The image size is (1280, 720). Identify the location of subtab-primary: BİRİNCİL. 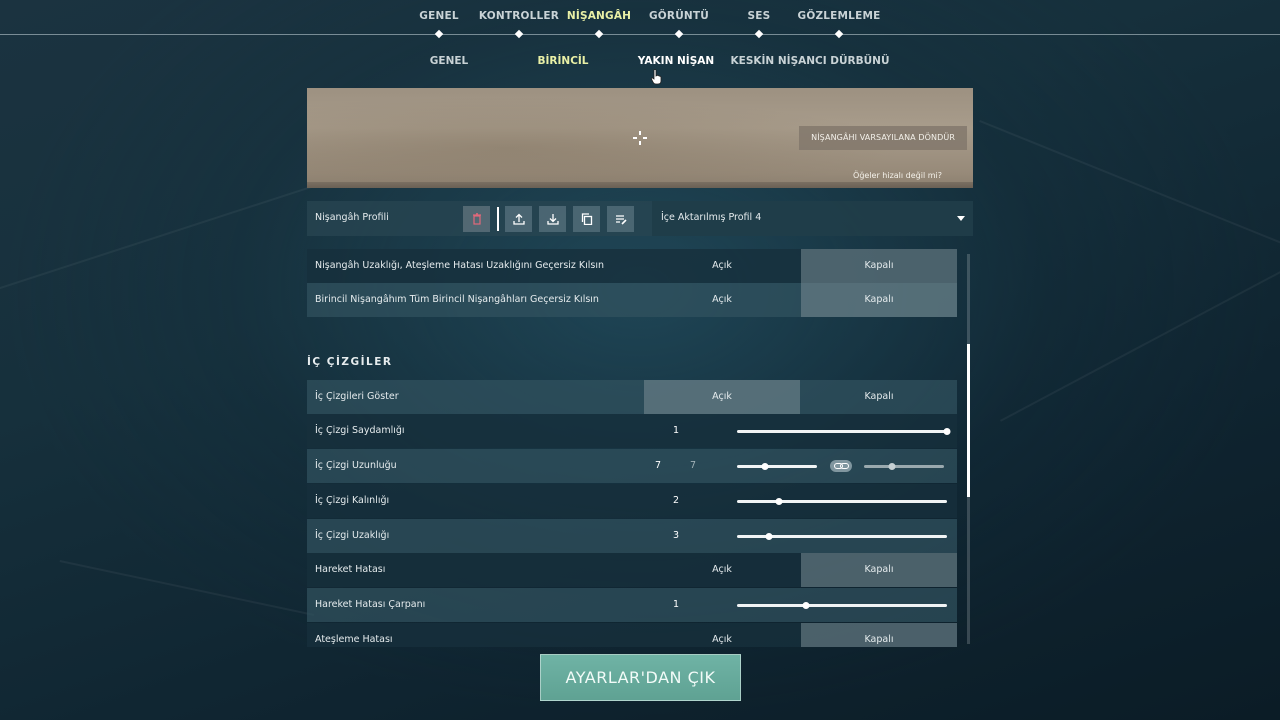
(563, 61).